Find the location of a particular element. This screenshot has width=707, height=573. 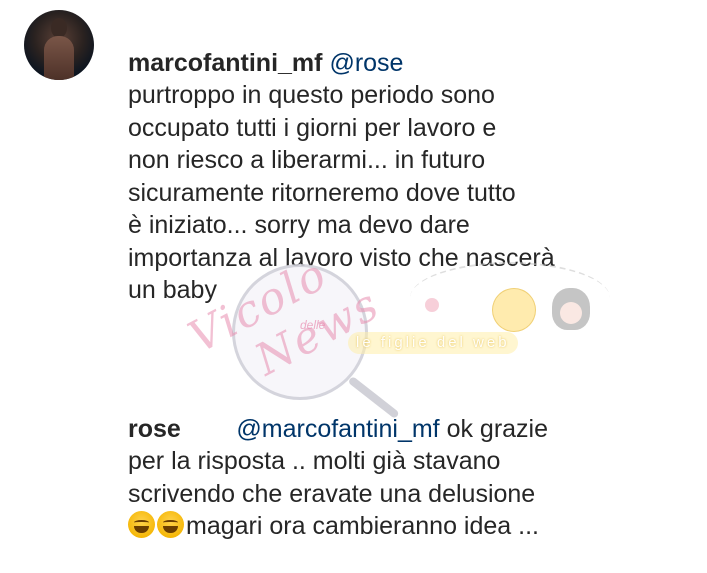

comment-line: purtroppo in questo periodo sono is located at coordinates (311, 95).